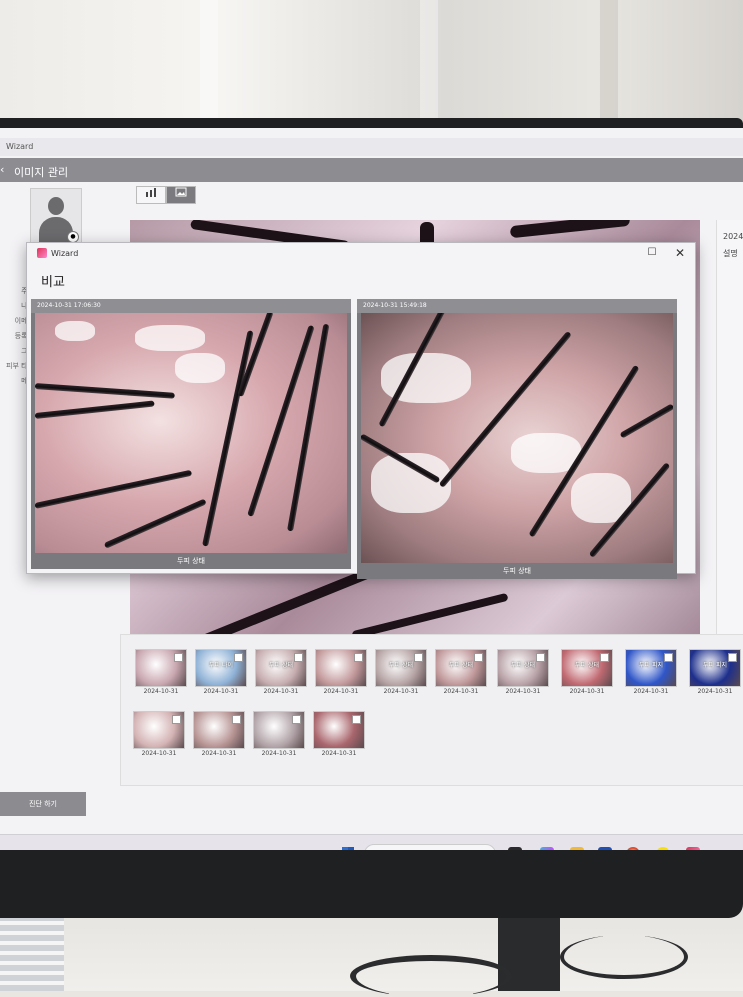  I want to click on compare-pane-left: 2024-10-31 17:06:30 두피 상태, so click(191, 434).